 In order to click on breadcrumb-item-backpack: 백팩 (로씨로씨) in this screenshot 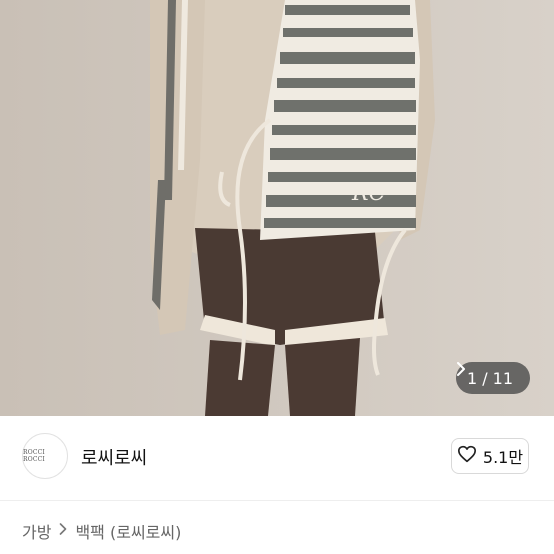, I will do `click(128, 531)`.